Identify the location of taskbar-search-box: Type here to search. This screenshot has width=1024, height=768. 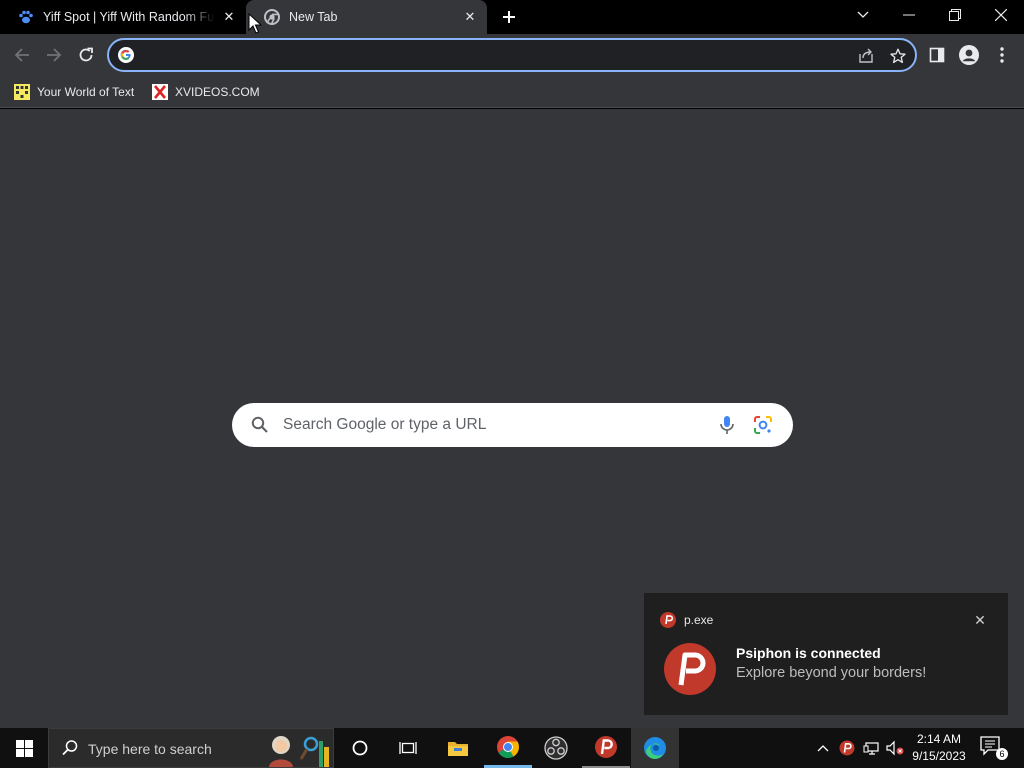
(191, 748).